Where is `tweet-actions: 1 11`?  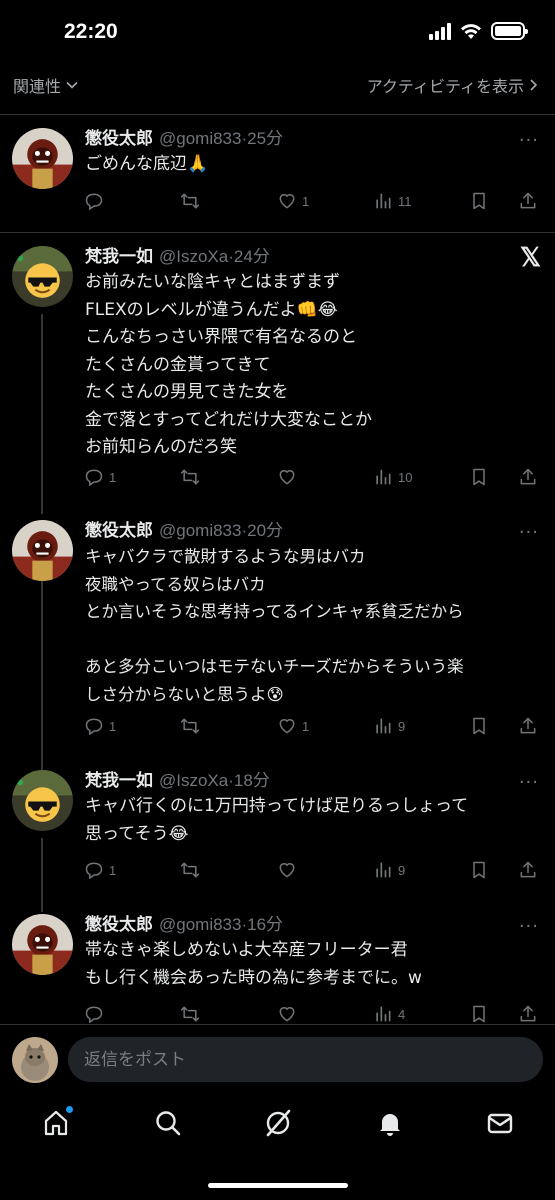
tweet-actions: 1 11 is located at coordinates (312, 204).